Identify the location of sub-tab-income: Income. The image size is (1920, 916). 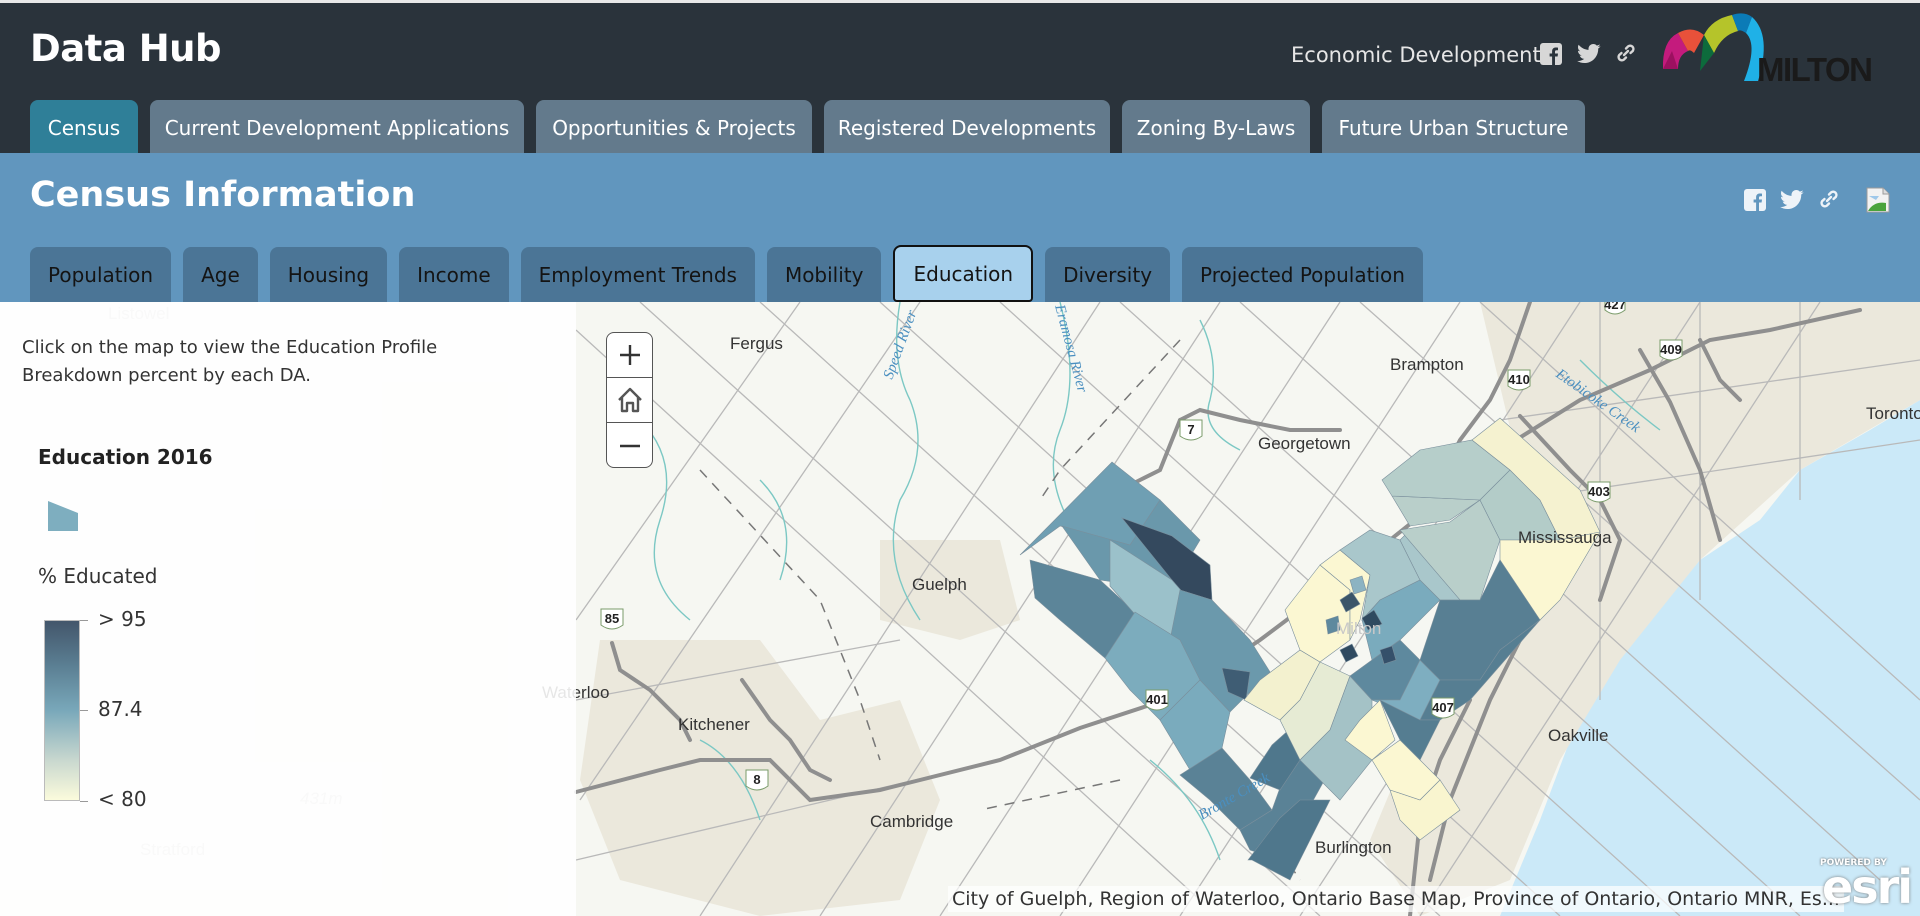
(454, 274).